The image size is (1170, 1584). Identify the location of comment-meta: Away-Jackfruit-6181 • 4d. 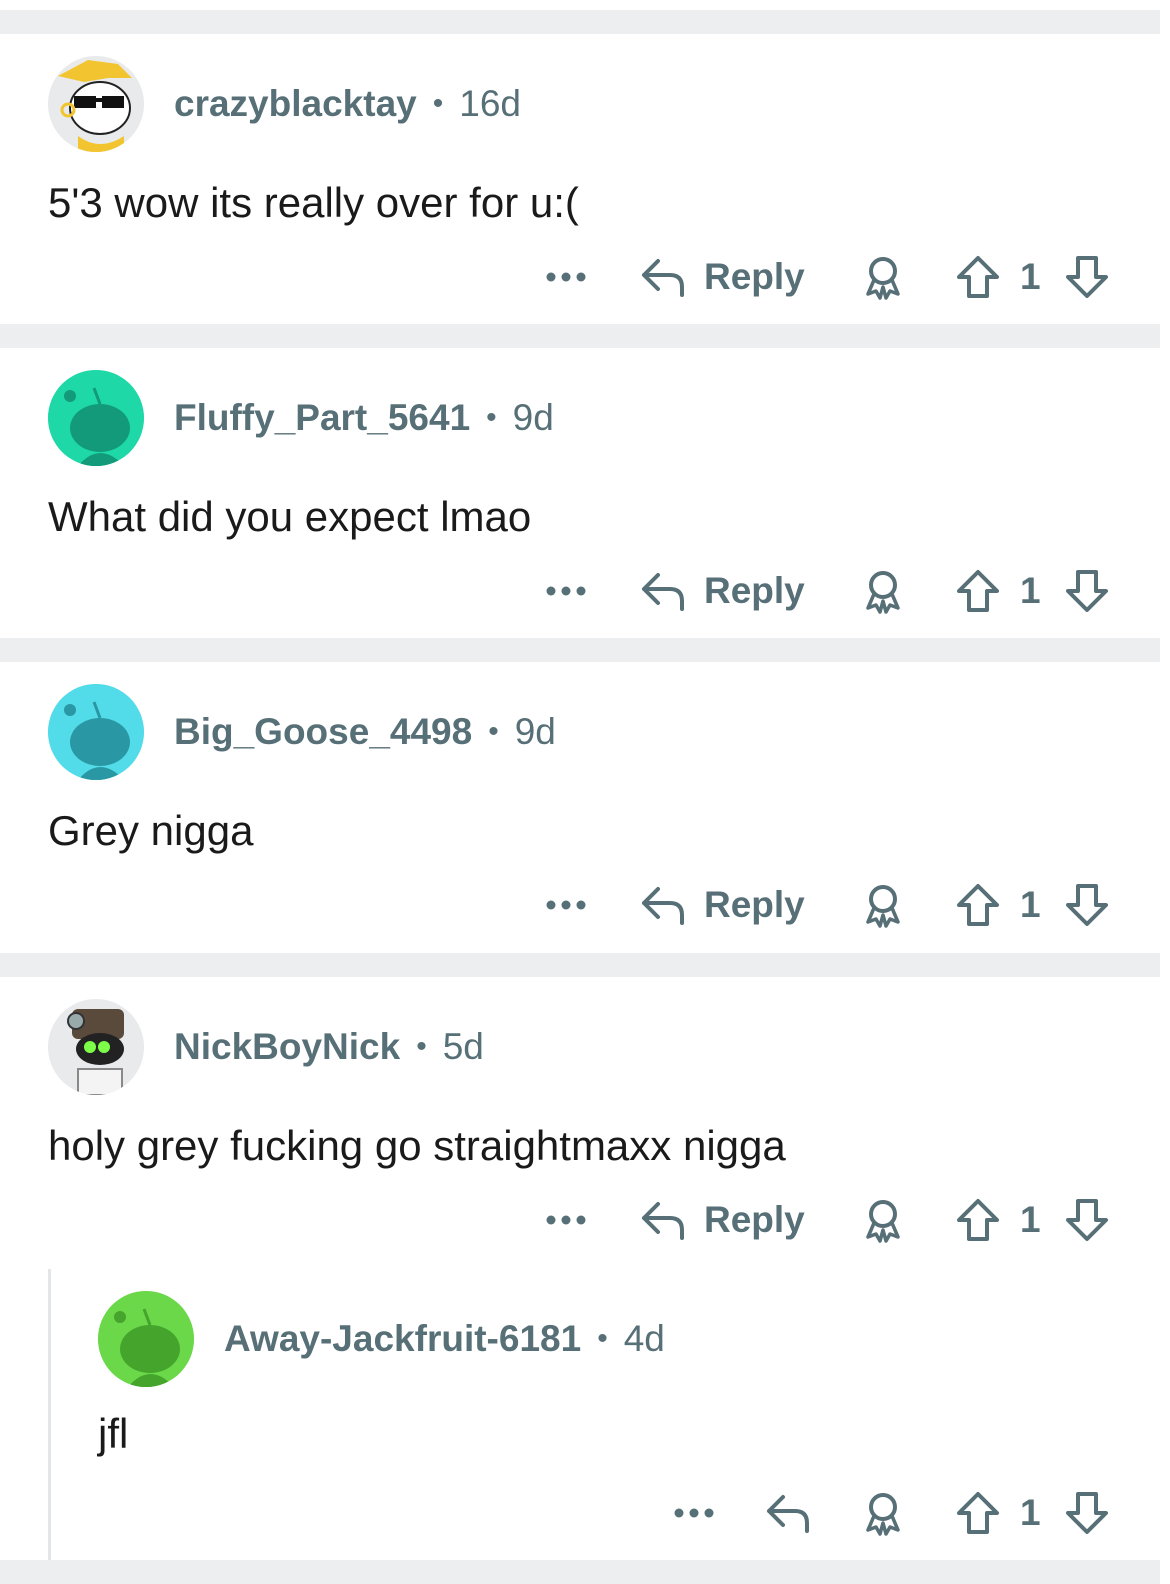
(444, 1339).